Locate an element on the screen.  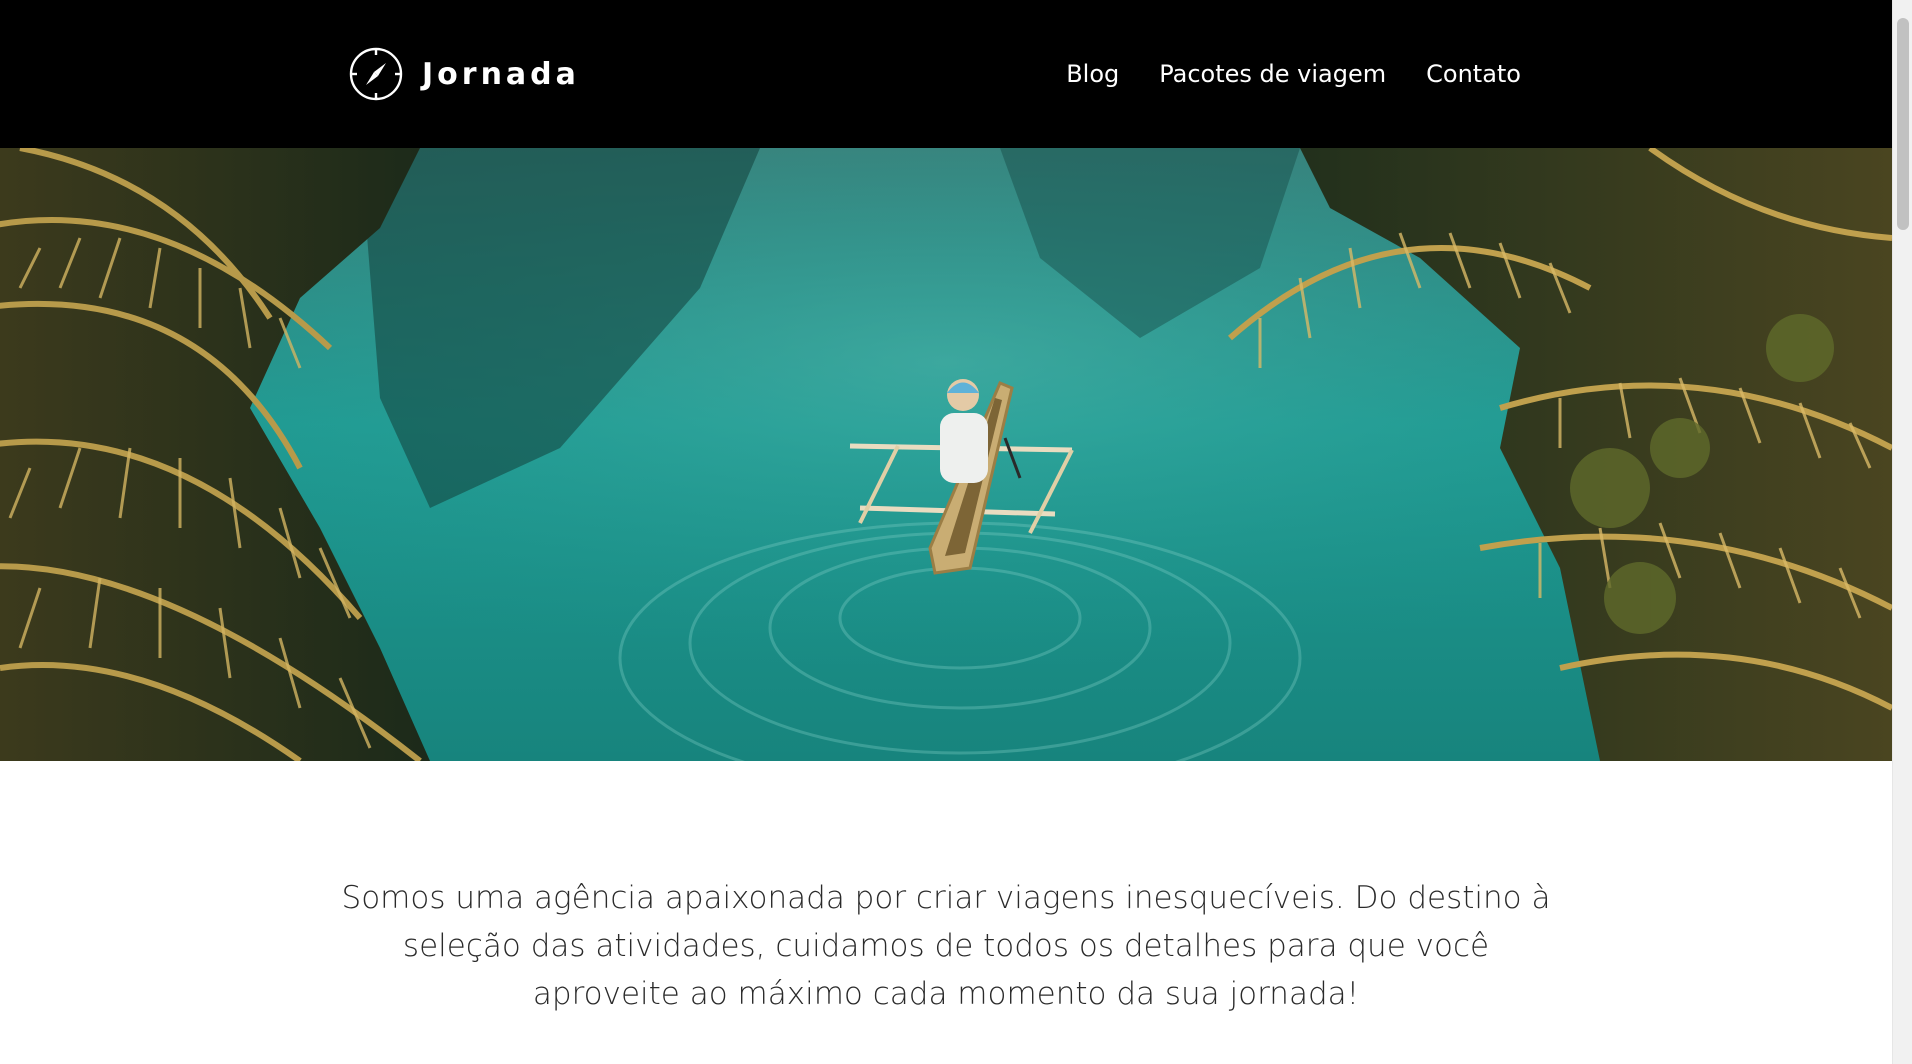
main-nav: Blog Pacotes de viagem Contato is located at coordinates (1293, 74).